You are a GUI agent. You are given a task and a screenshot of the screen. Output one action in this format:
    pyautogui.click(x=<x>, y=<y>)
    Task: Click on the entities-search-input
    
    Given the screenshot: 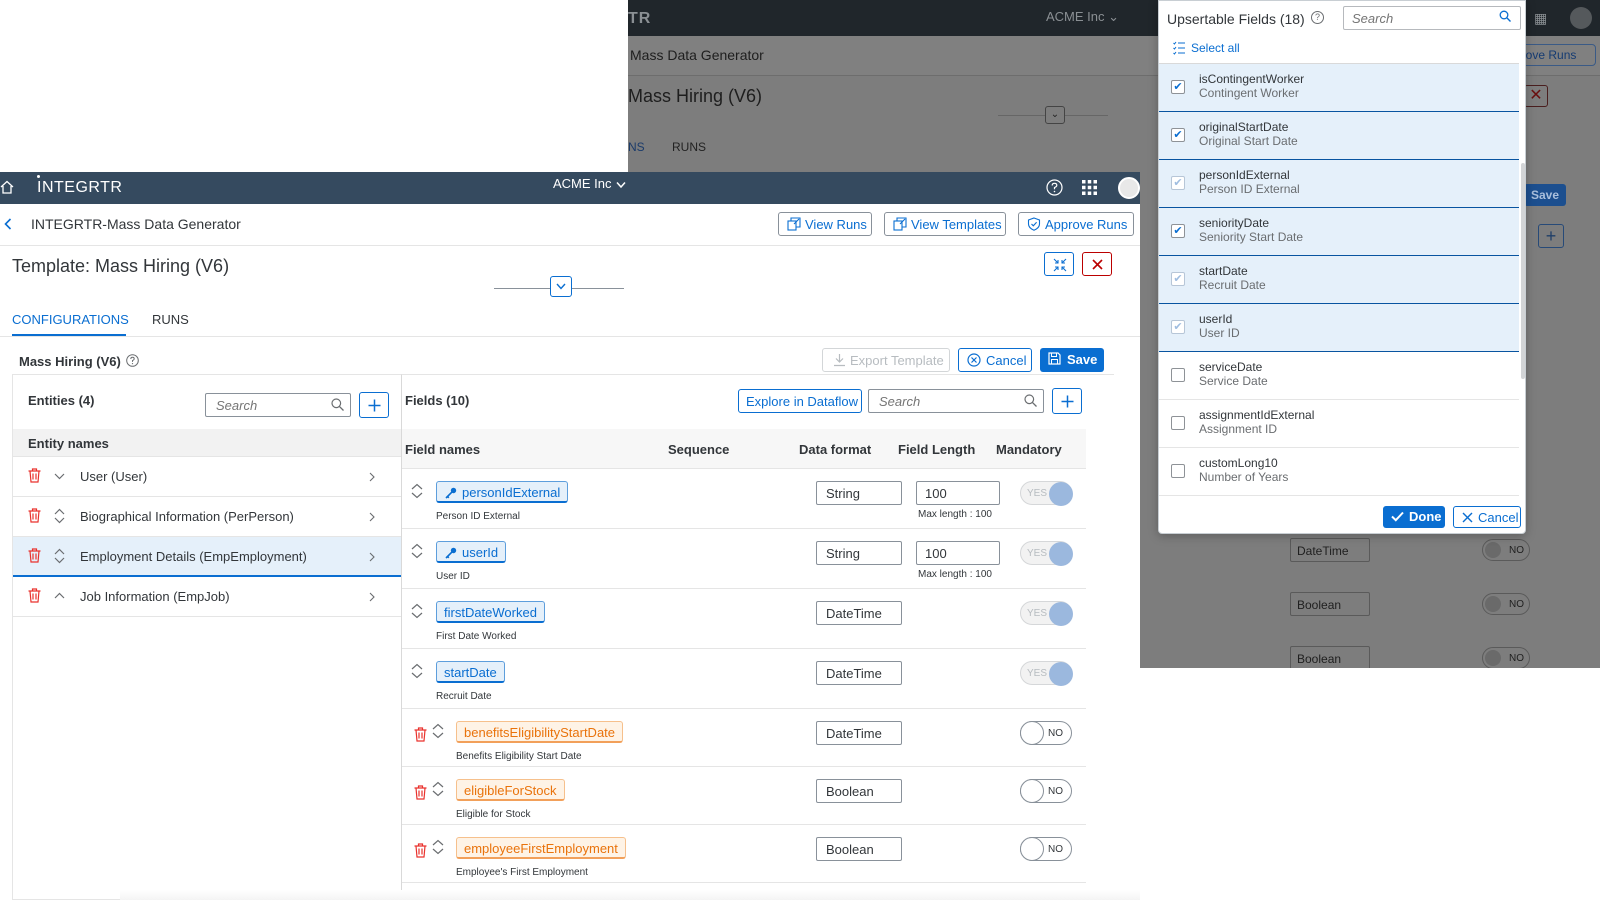 What is the action you would take?
    pyautogui.click(x=278, y=405)
    